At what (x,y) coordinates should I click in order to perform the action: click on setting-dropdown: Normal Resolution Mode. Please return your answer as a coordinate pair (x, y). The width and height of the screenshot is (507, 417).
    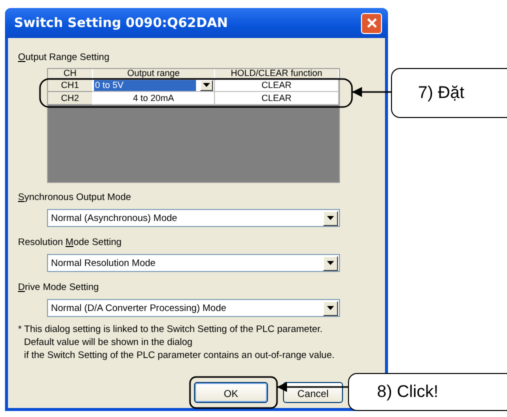
    Looking at the image, I should click on (193, 263).